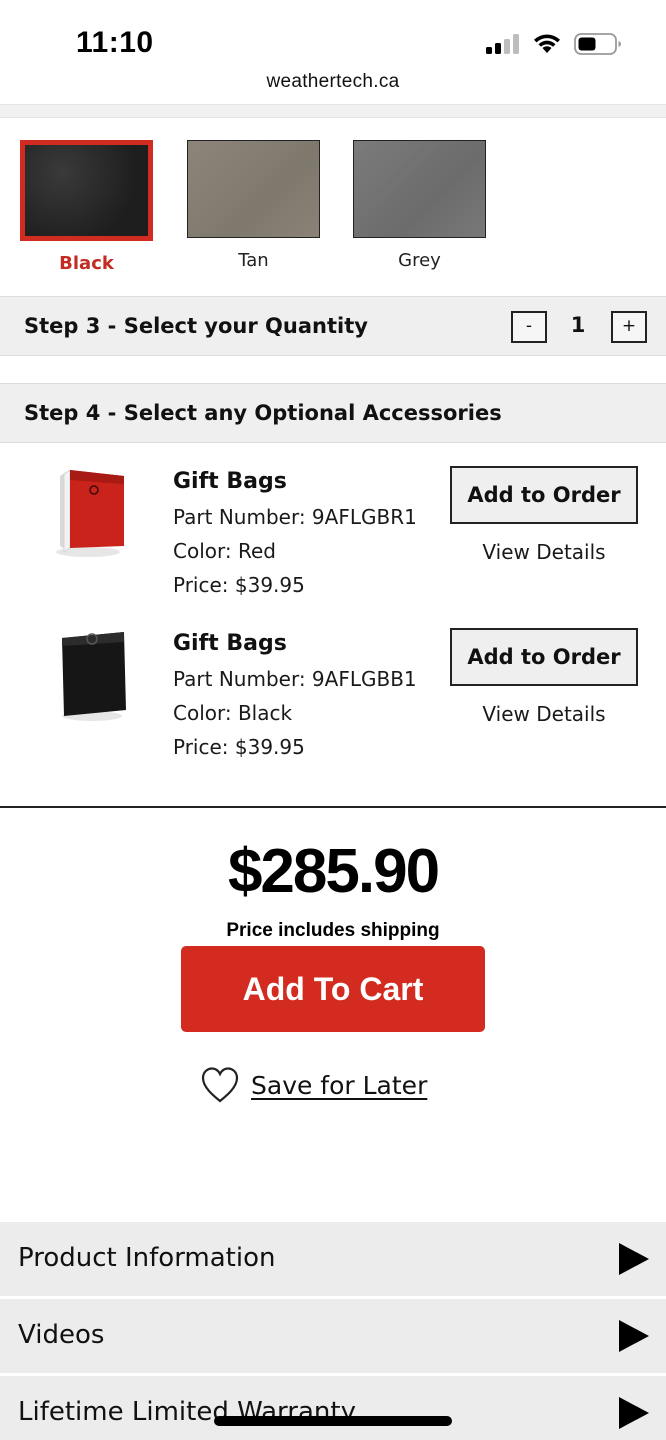 This screenshot has width=666, height=1440. I want to click on accordion-warranty: Lifetime Limited Warranty, so click(333, 1408).